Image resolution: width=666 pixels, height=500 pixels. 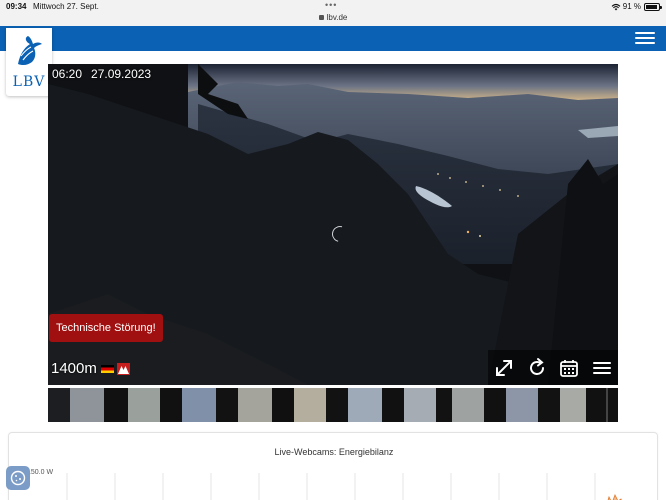 I want to click on url-text: lbv.de, so click(x=337, y=17).